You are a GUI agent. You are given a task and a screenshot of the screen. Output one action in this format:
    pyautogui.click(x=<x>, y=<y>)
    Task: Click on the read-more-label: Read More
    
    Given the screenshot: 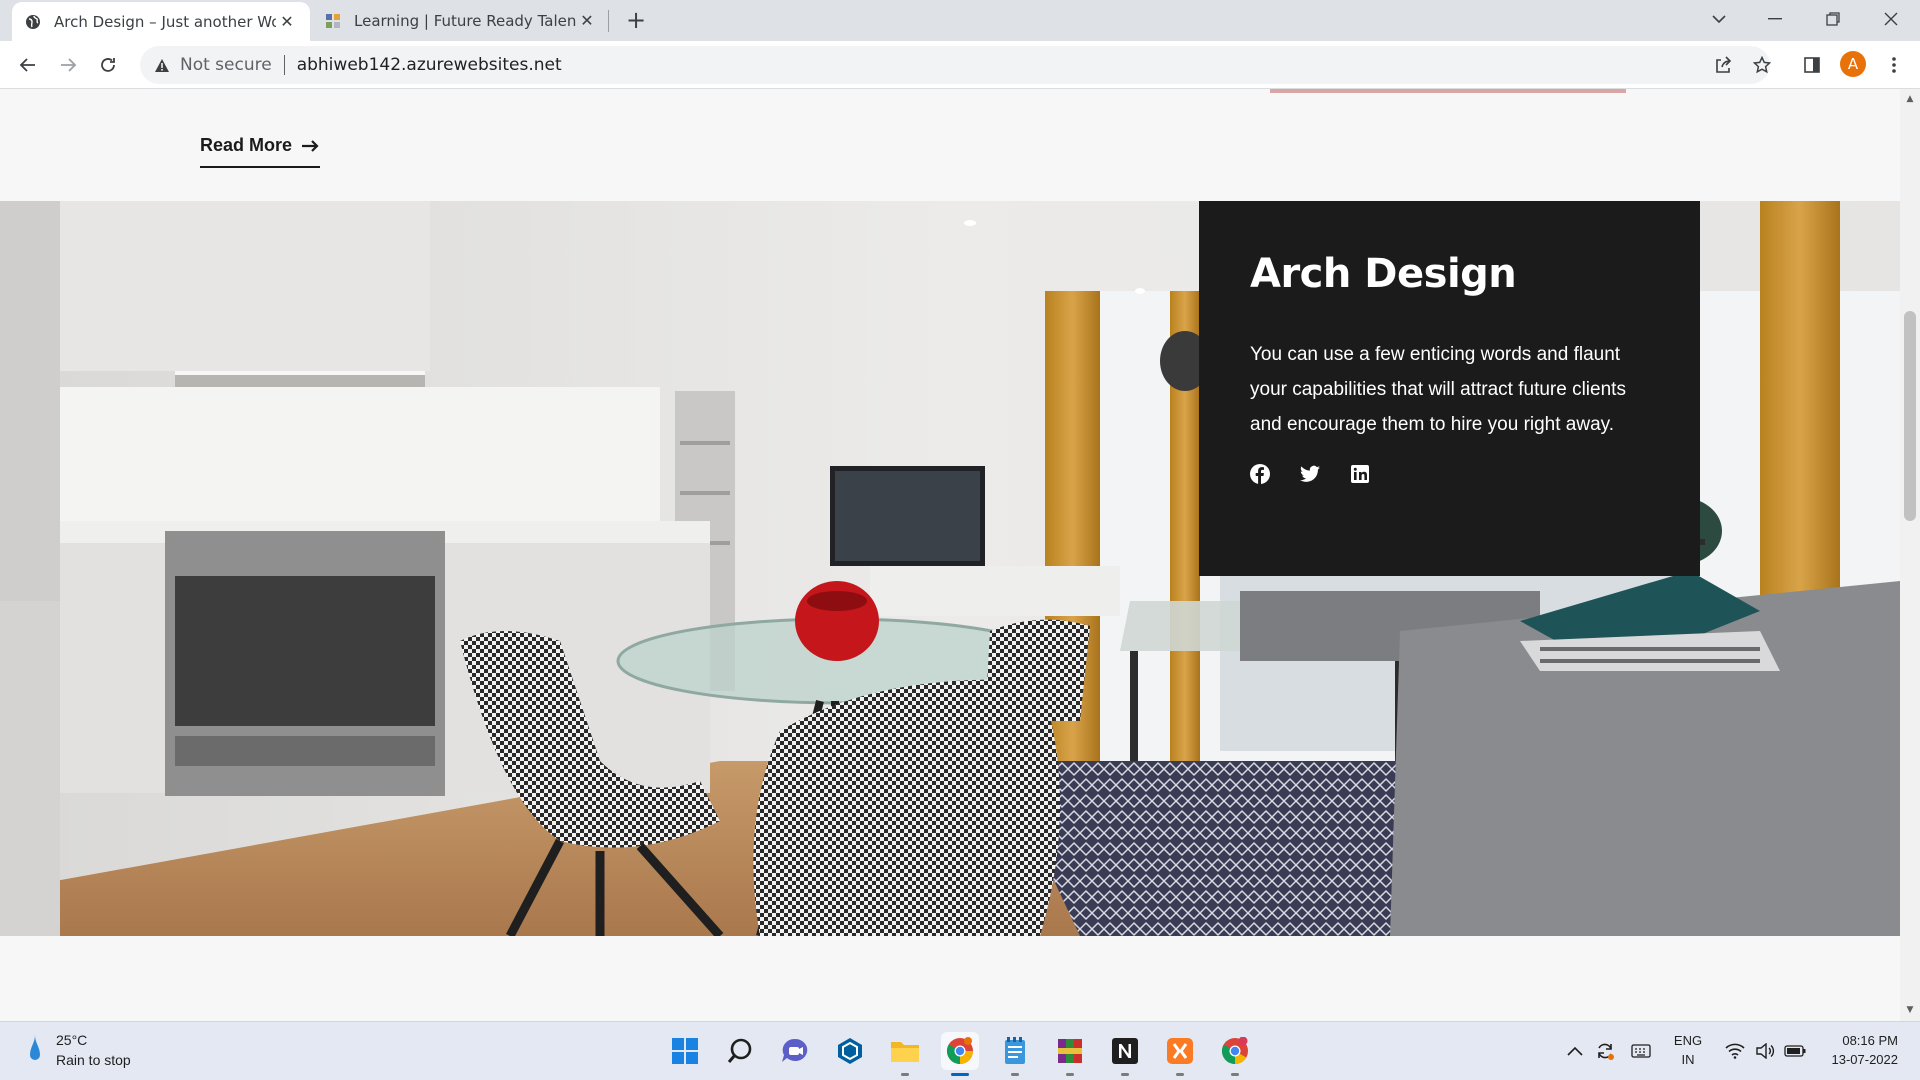 What is the action you would take?
    pyautogui.click(x=246, y=145)
    